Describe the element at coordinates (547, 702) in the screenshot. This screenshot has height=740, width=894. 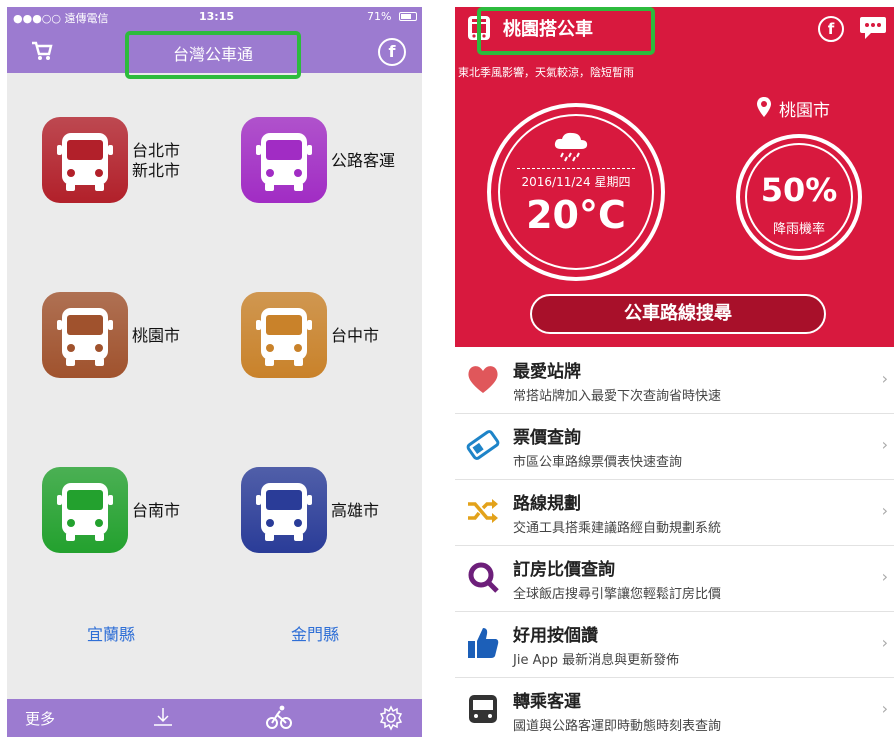
I see `menu-item-title: 轉乘客運` at that location.